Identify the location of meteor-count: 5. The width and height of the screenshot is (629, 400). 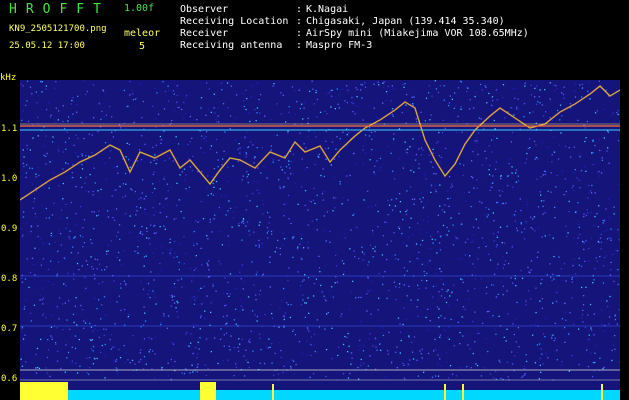
(142, 46).